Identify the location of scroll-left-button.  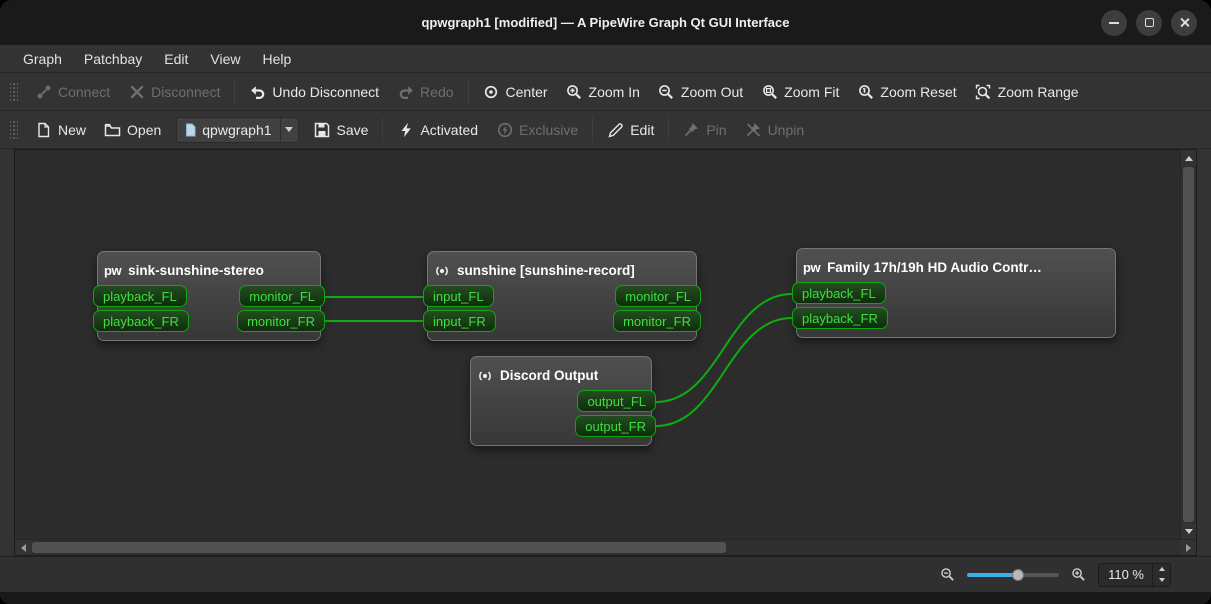
(23, 547).